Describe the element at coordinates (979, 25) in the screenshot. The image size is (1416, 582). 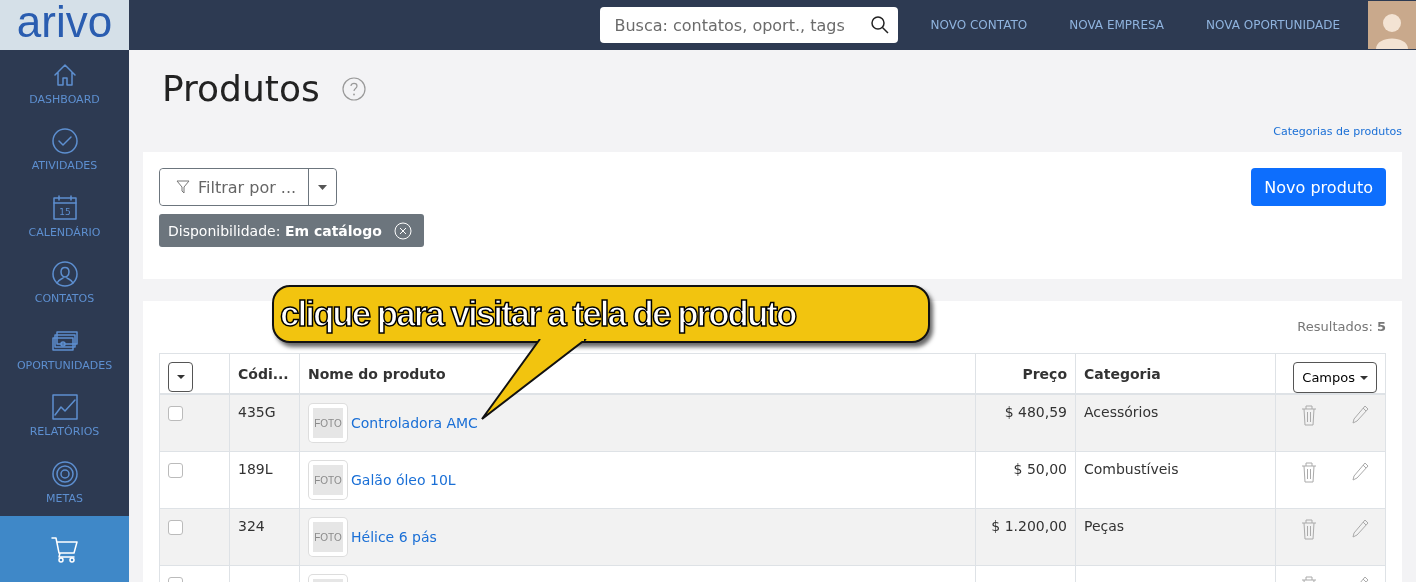
I see `nav-link: NOVO CONTATO` at that location.